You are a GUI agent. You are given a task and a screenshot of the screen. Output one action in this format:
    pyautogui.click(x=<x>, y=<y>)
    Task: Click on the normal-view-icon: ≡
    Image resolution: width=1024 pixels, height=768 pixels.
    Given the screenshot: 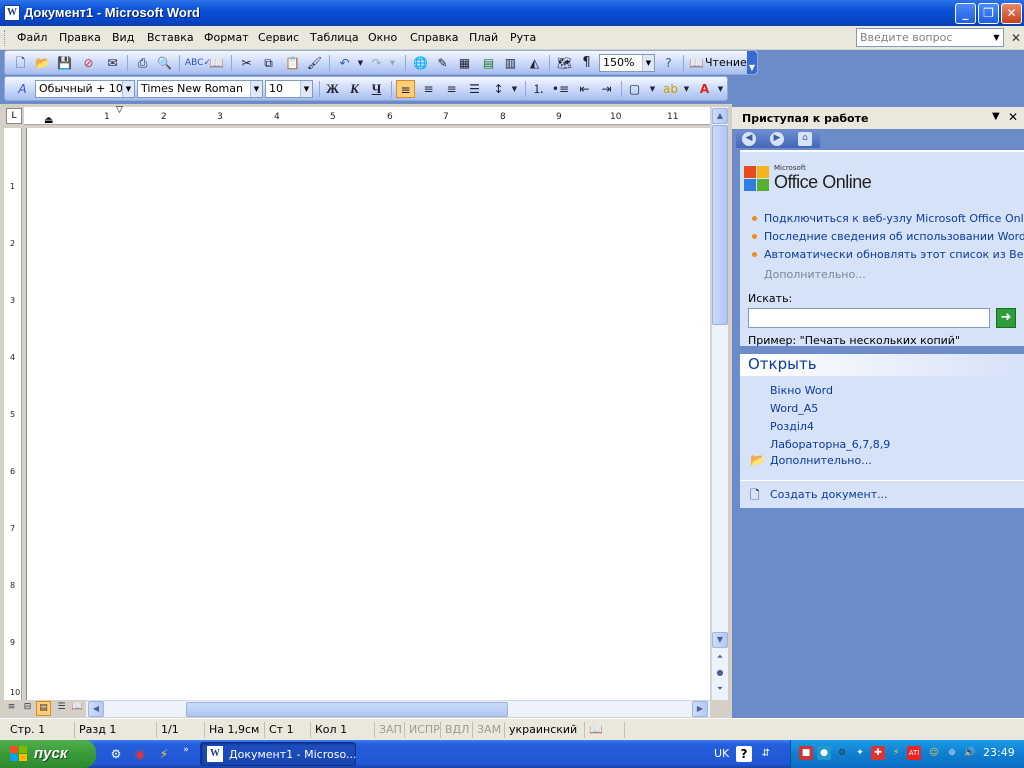 What is the action you would take?
    pyautogui.click(x=11, y=708)
    